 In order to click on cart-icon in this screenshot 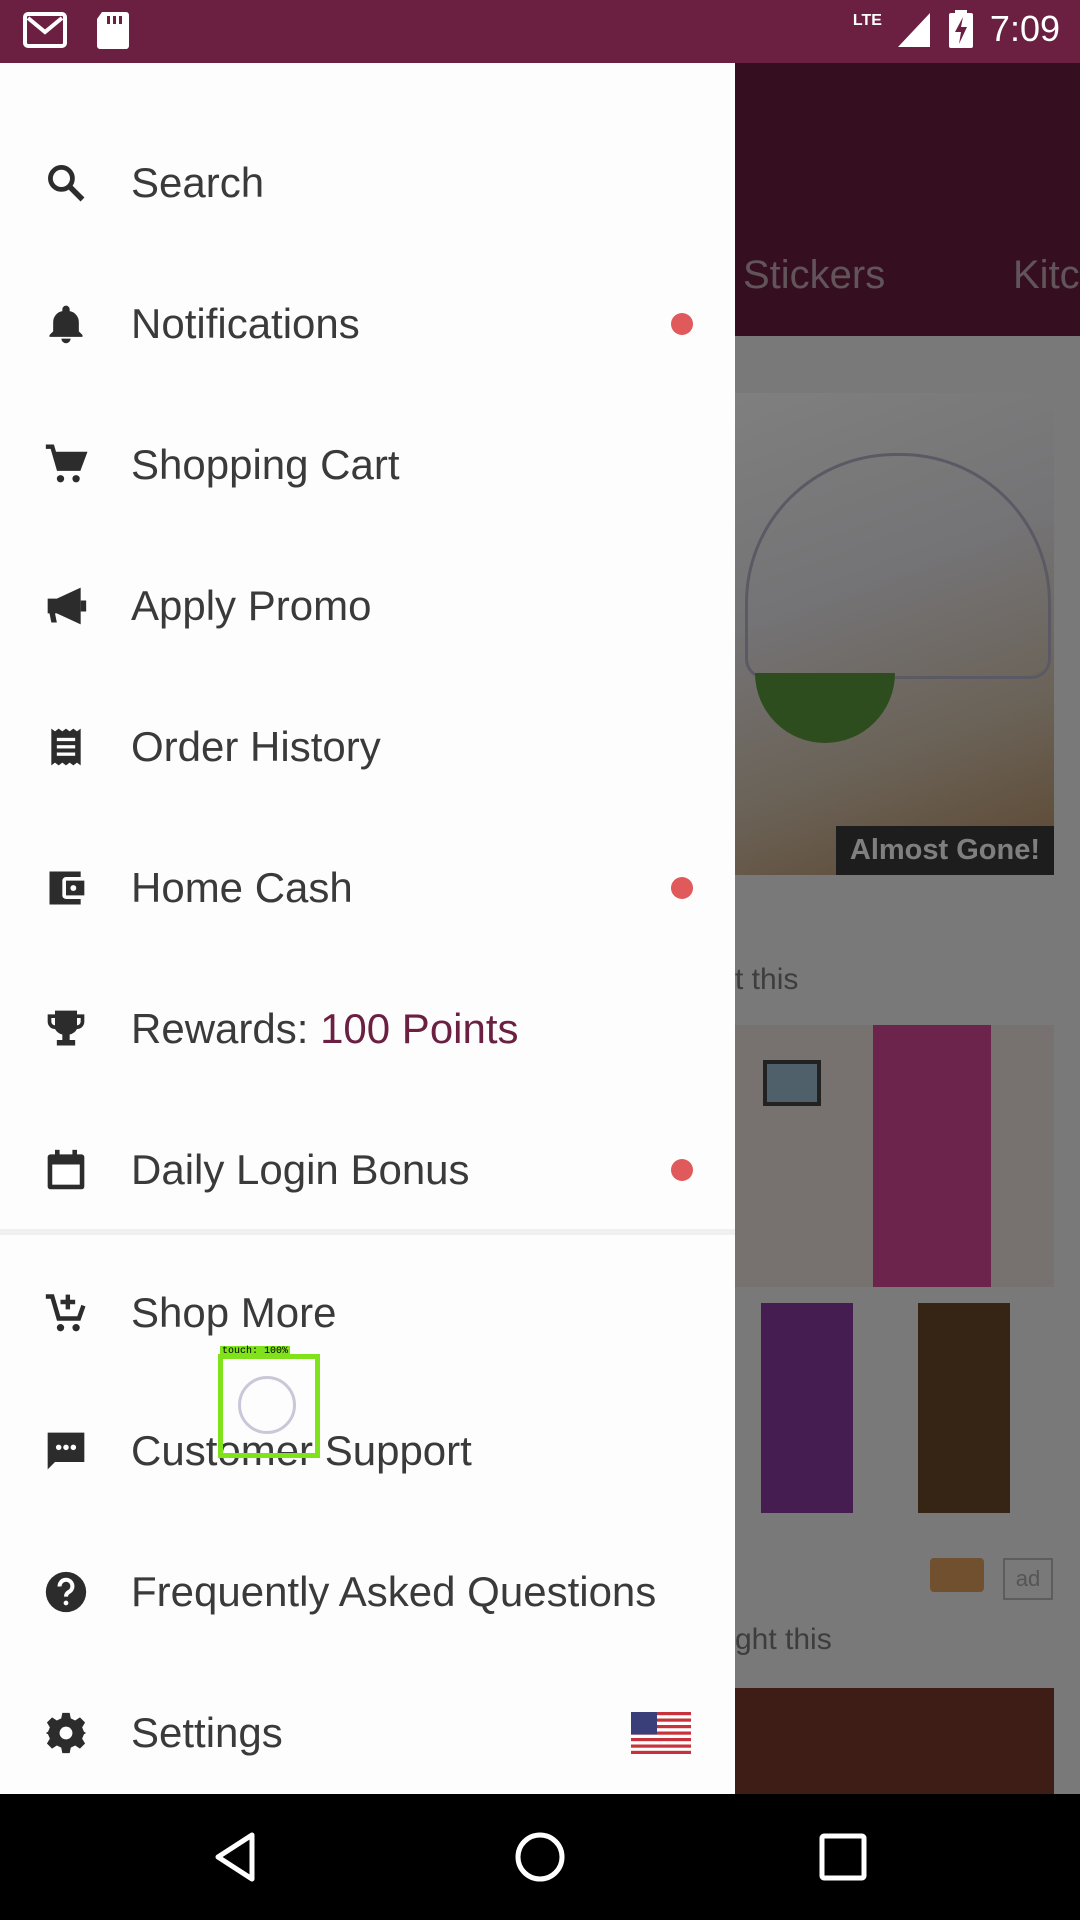, I will do `click(66, 463)`.